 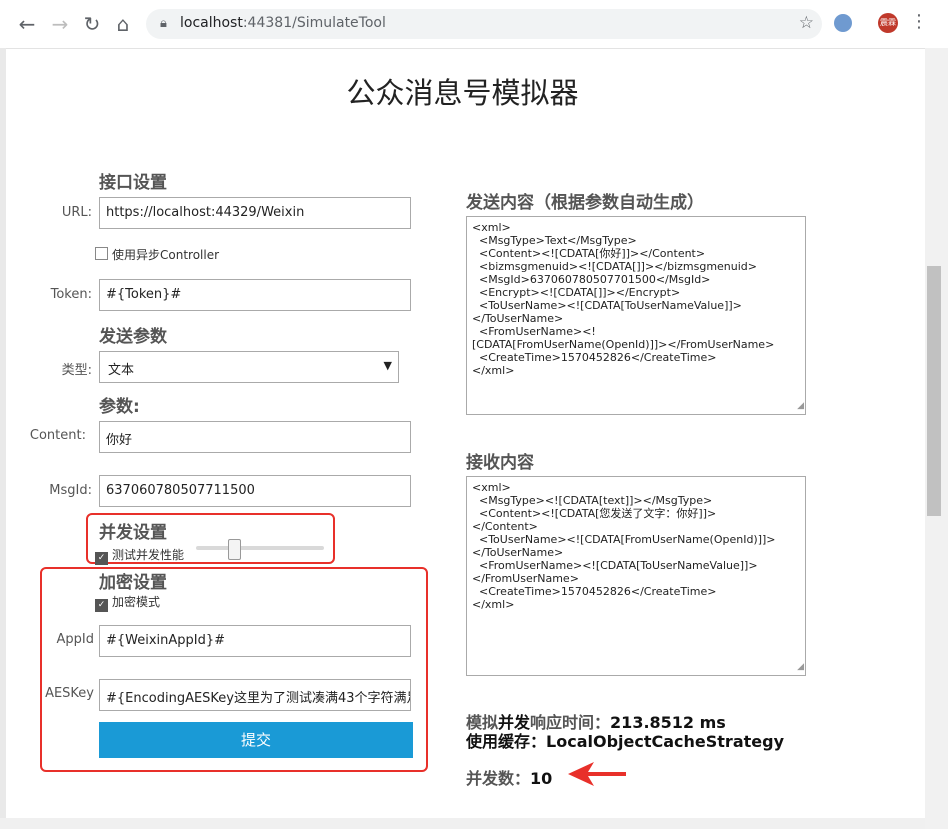 What do you see at coordinates (249, 367) in the screenshot?
I see `type-select: 文本 ▼` at bounding box center [249, 367].